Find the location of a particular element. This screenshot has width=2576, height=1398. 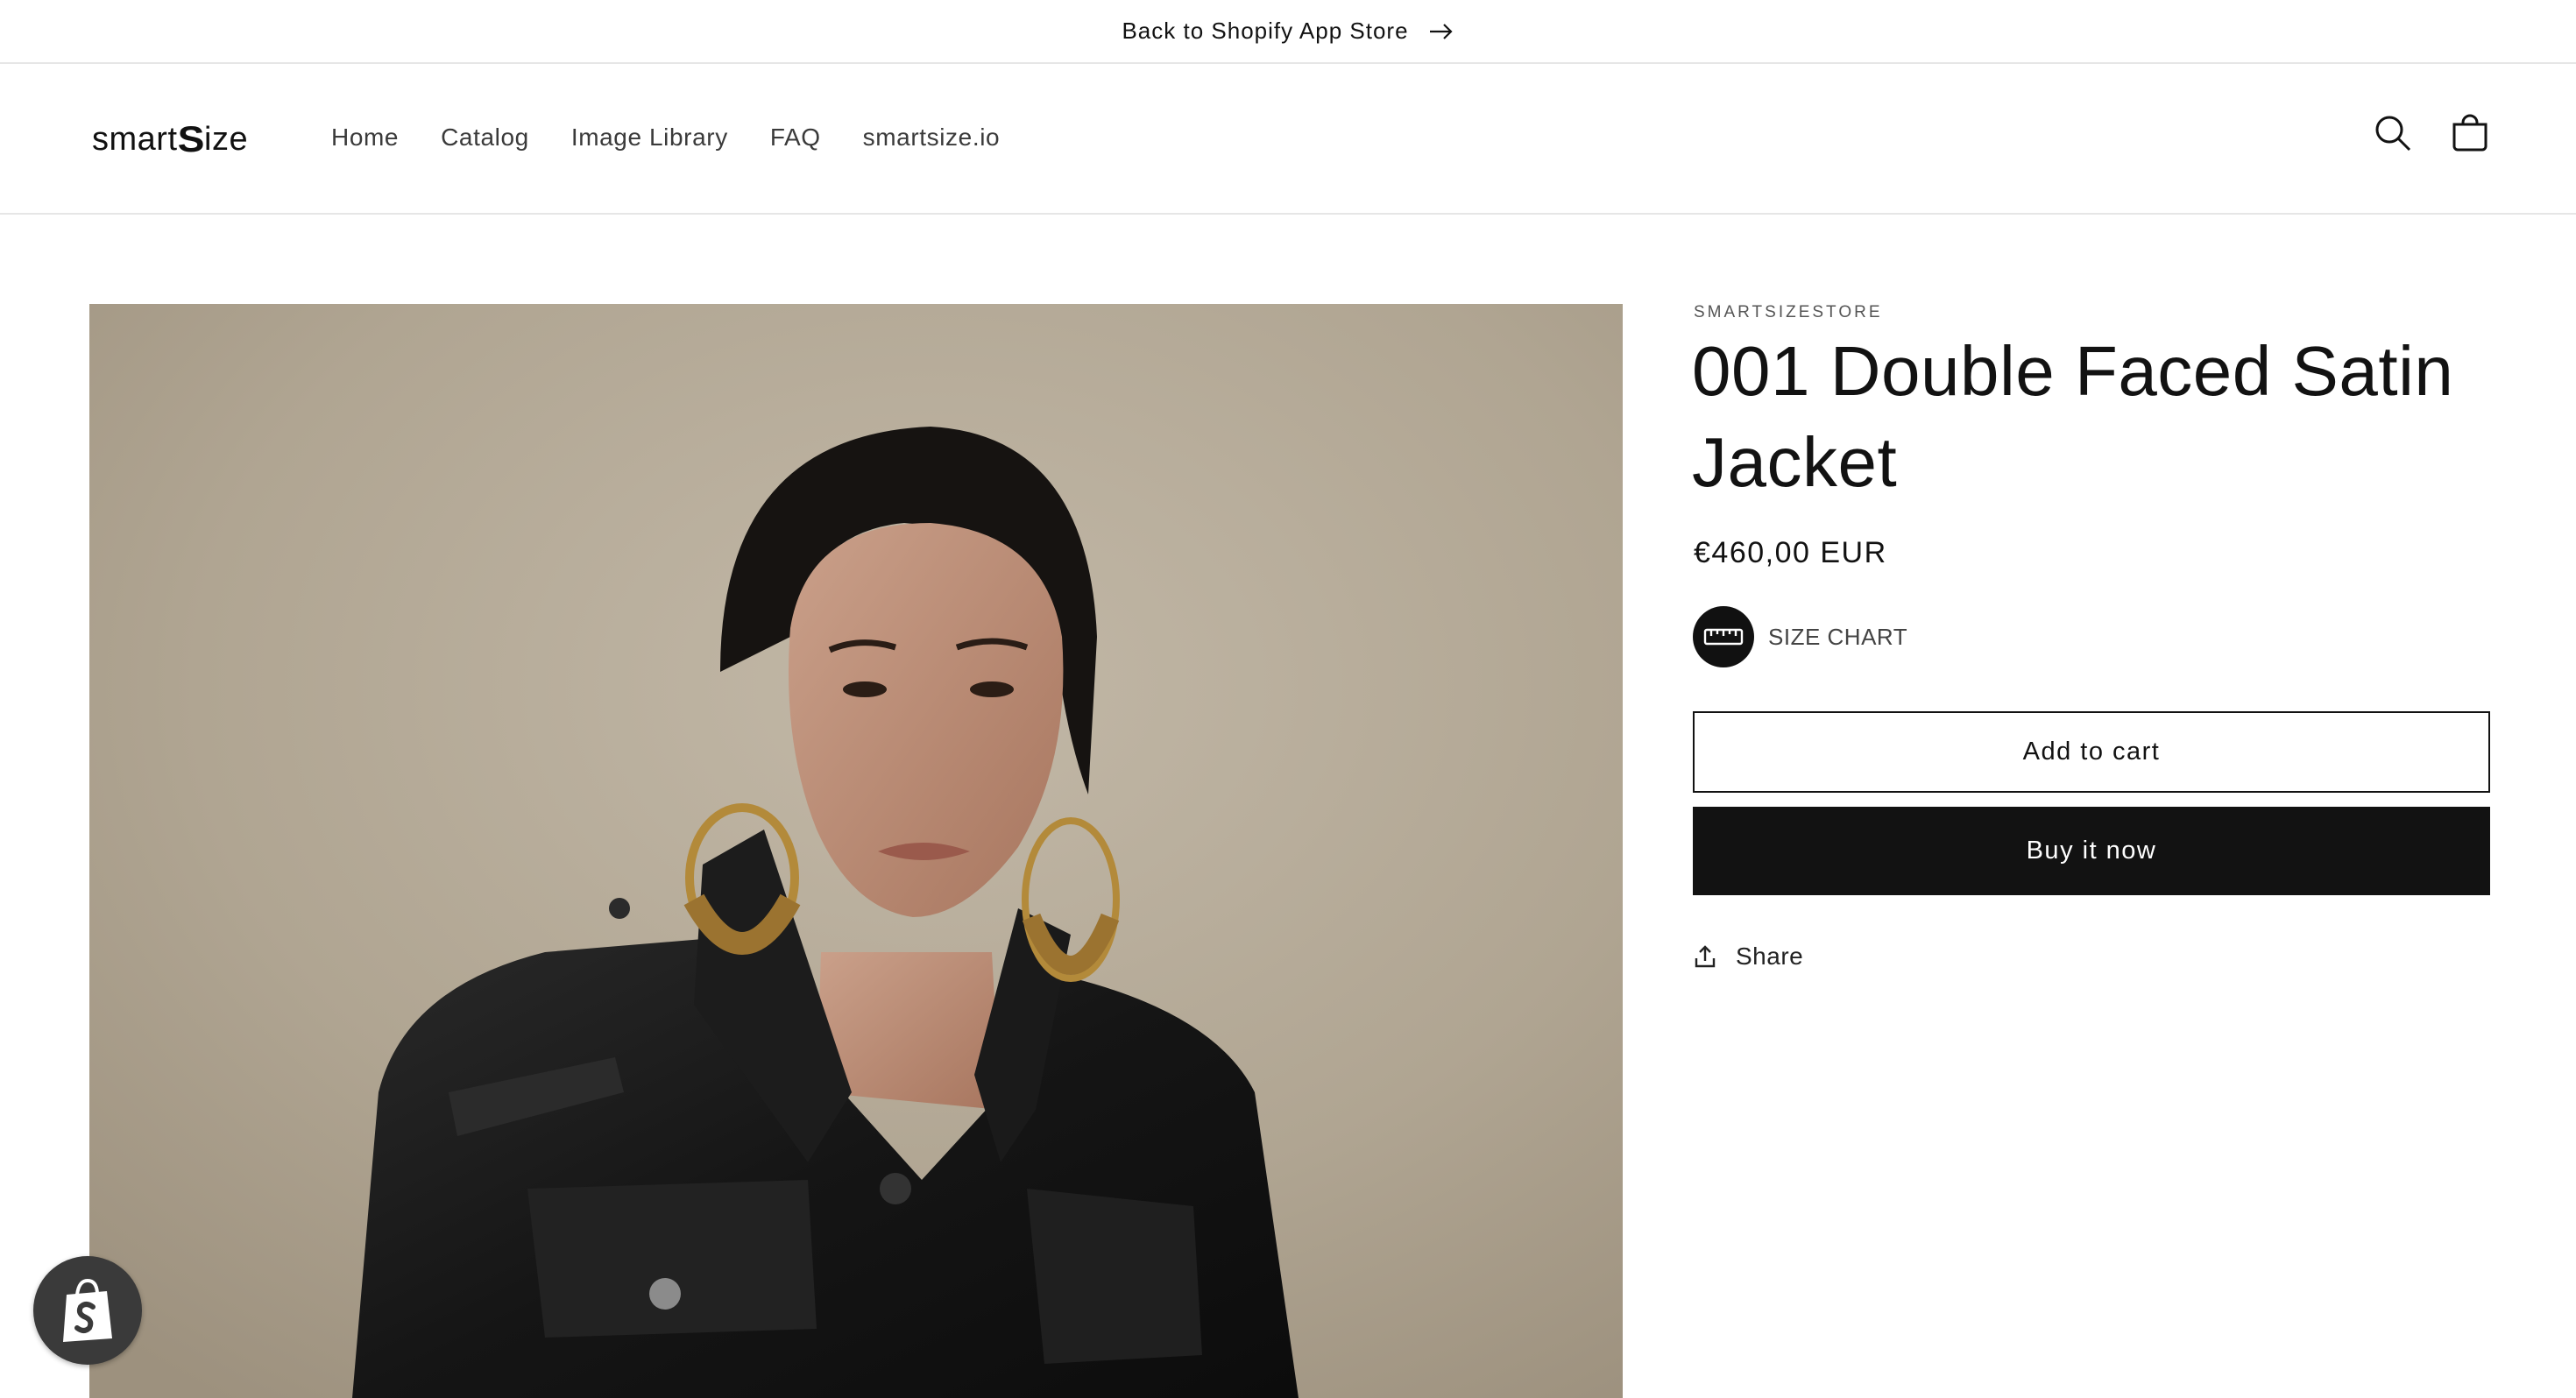

size-chart-label: SIZE CHART is located at coordinates (1838, 636).